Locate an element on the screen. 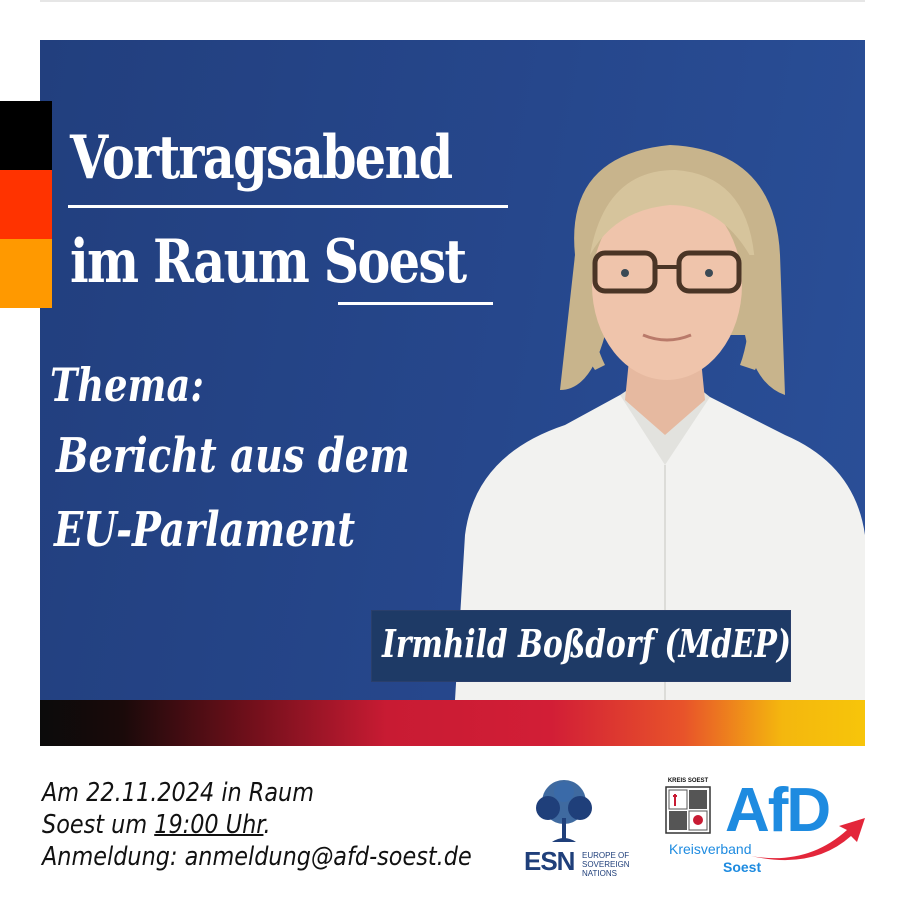 The height and width of the screenshot is (905, 905). flag-stripe is located at coordinates (26, 204).